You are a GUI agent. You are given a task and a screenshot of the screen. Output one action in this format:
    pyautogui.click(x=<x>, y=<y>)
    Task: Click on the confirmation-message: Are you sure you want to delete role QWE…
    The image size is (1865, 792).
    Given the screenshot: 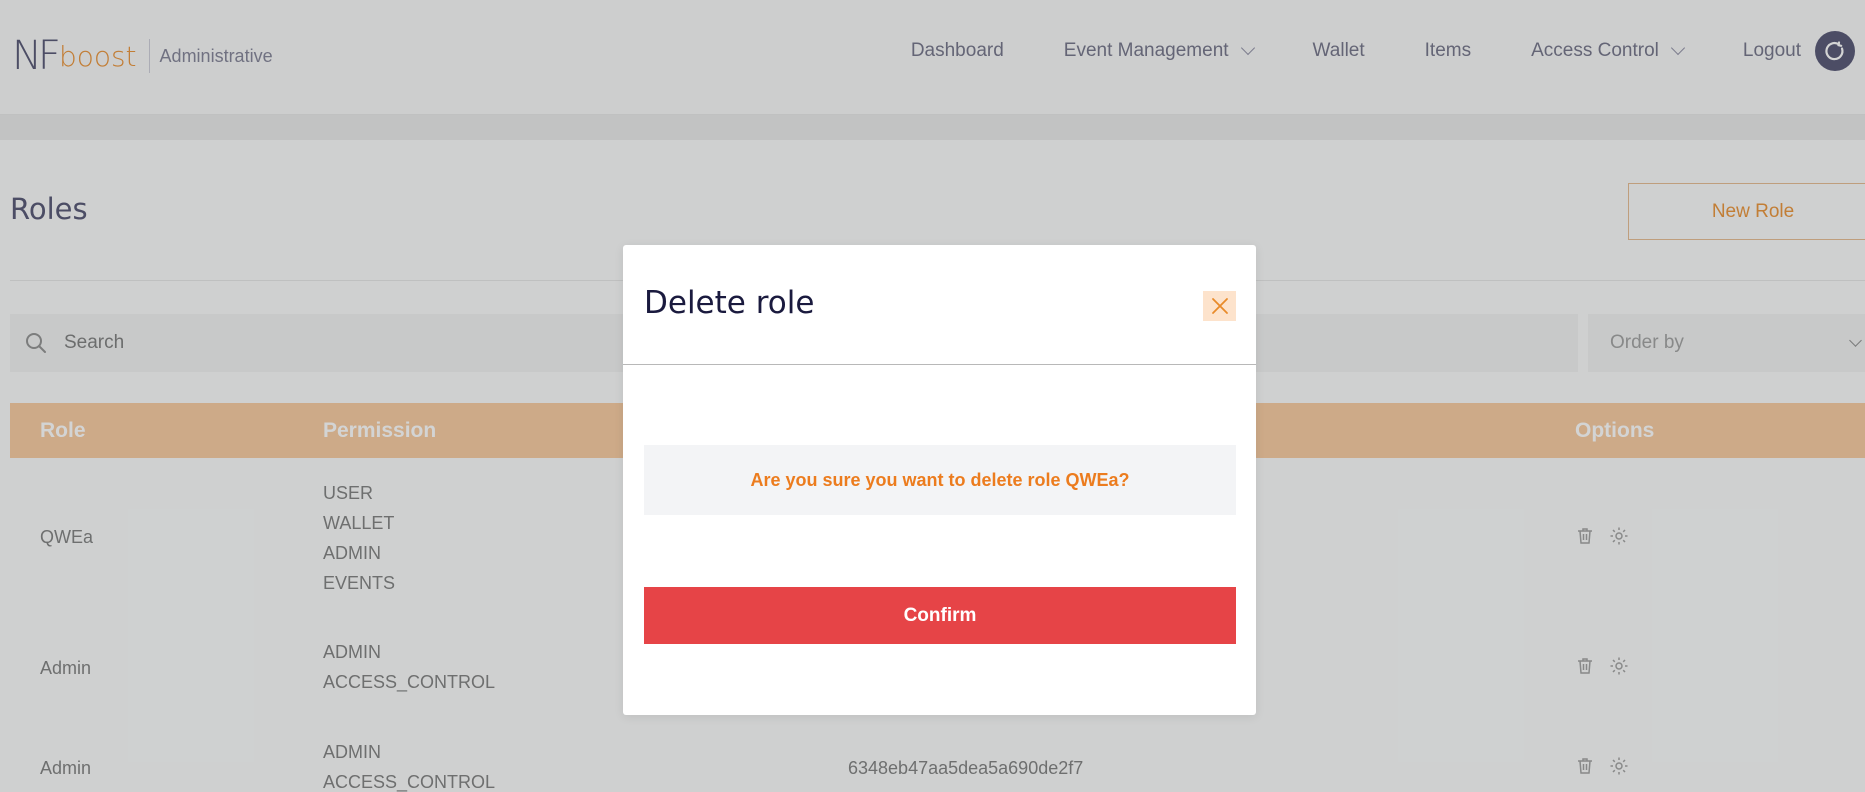 What is the action you would take?
    pyautogui.click(x=940, y=480)
    